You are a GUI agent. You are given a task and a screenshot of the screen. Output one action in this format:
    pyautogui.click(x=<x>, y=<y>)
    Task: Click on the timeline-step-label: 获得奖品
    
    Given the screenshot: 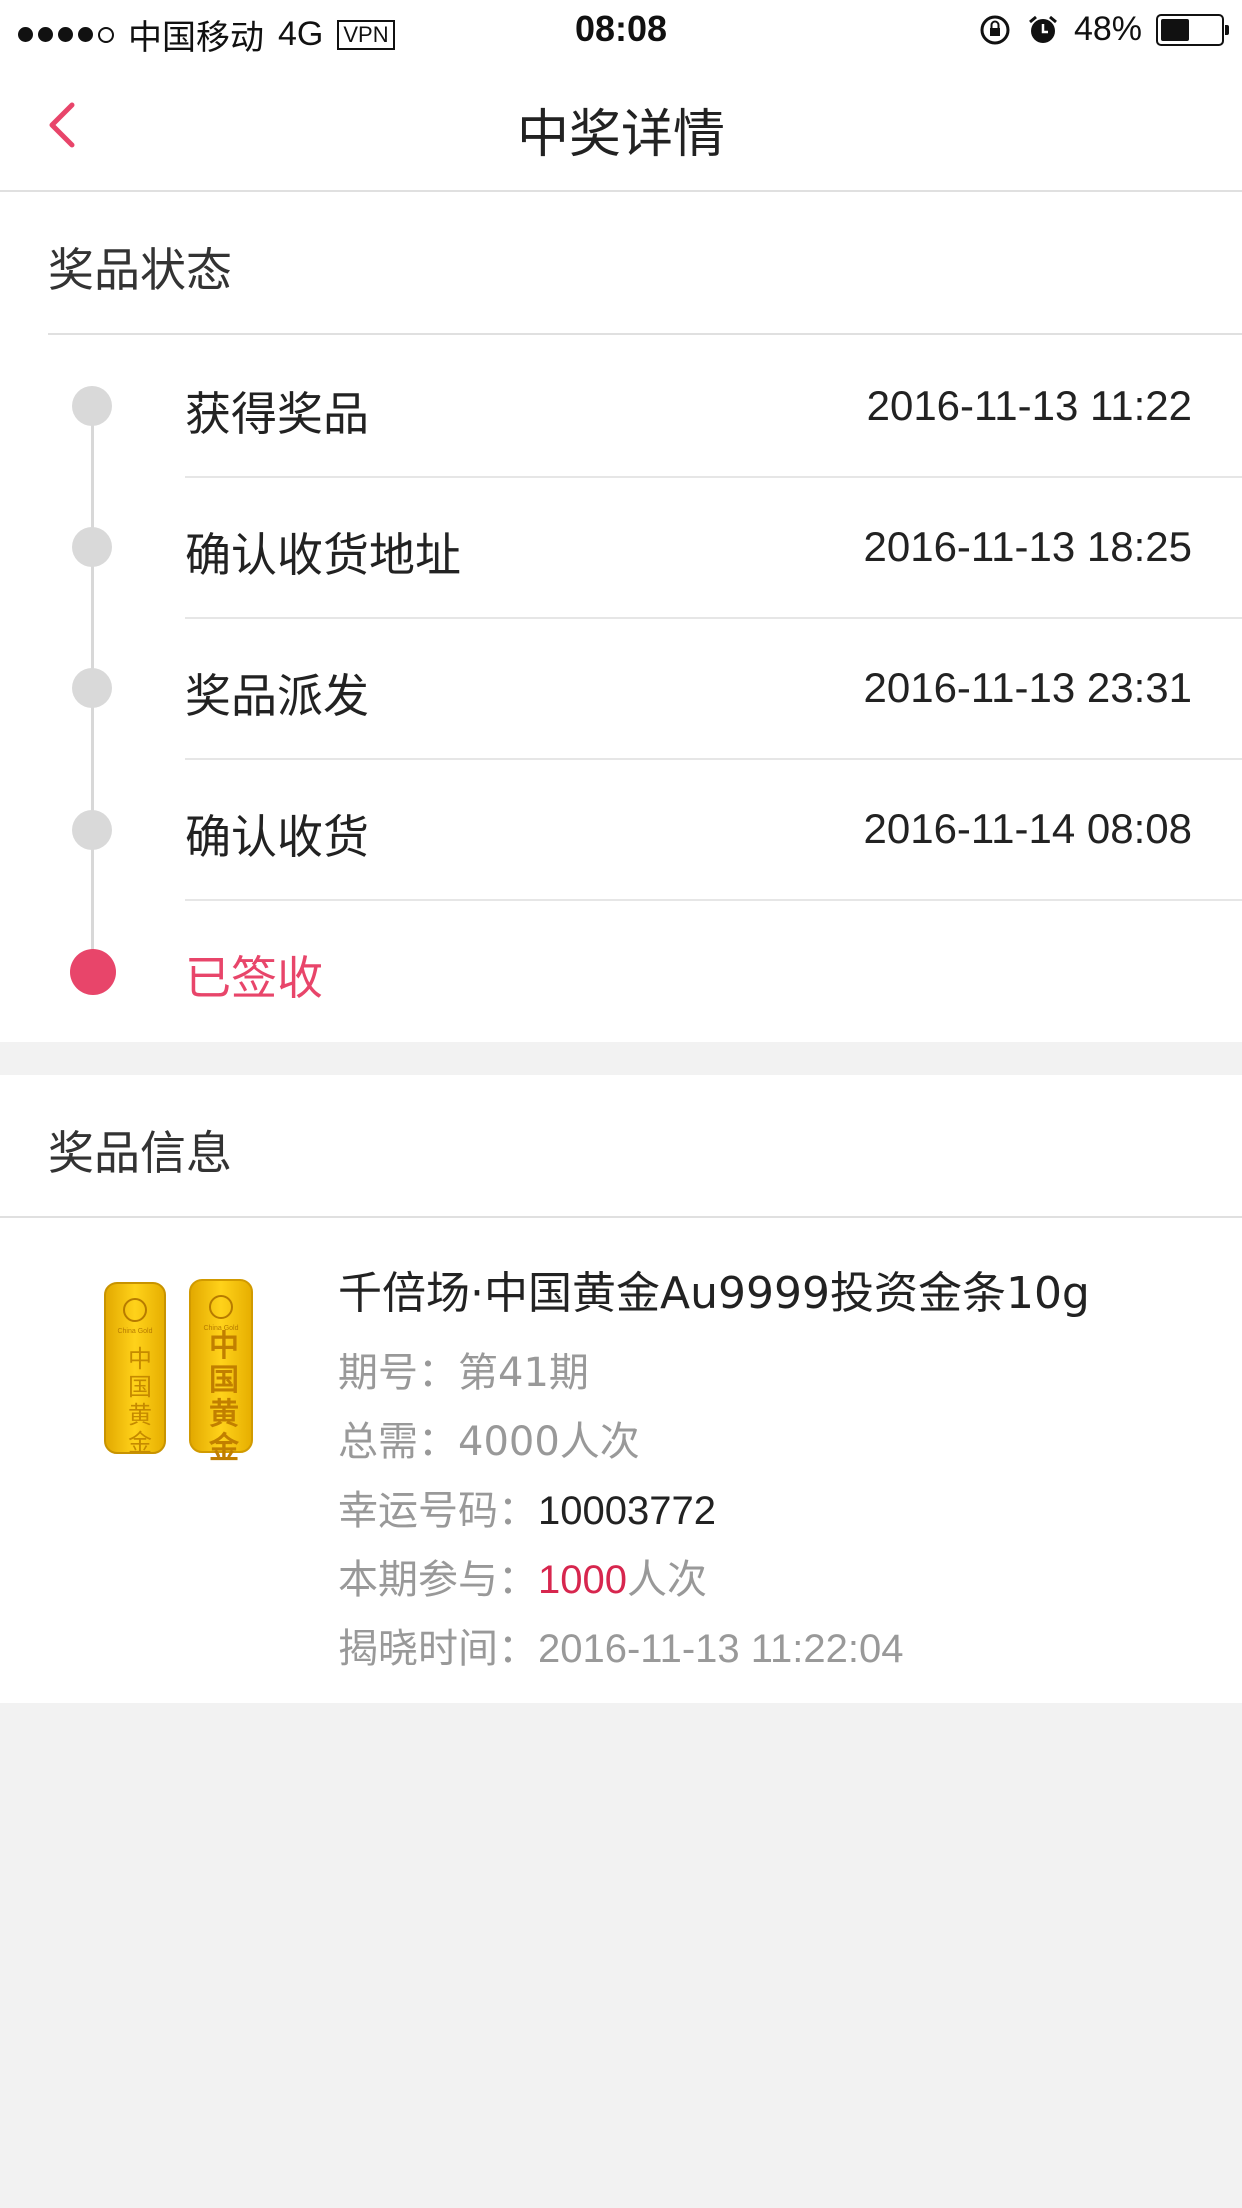 What is the action you would take?
    pyautogui.click(x=277, y=414)
    